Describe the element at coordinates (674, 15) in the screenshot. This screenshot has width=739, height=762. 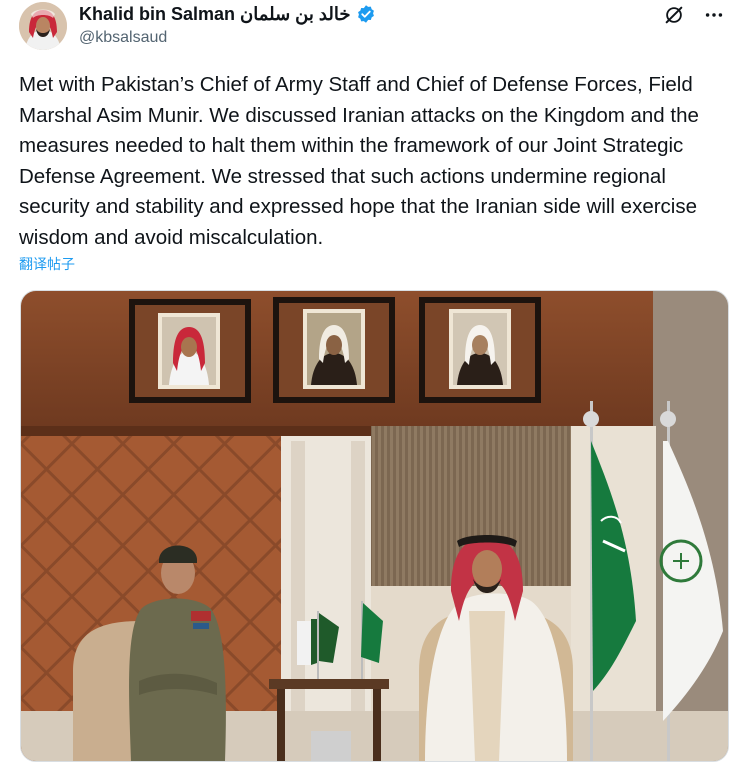
I see `grok-icon` at that location.